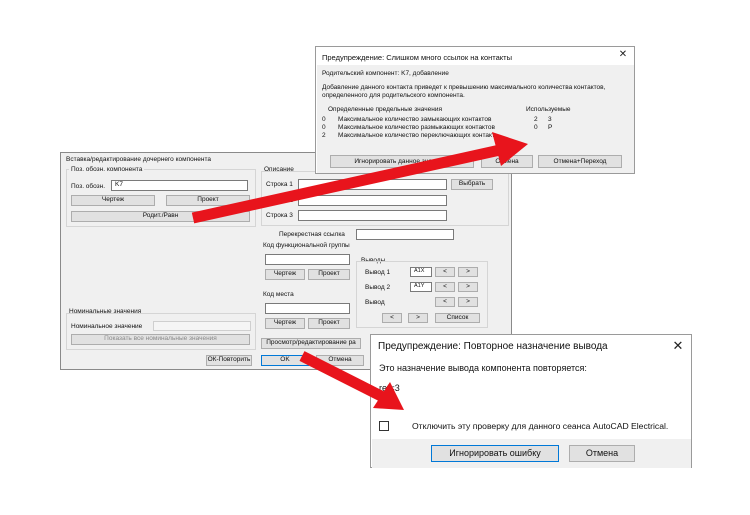 This screenshot has width=750, height=515. Describe the element at coordinates (160, 216) in the screenshot. I see `parent-sibling-button: Родит./Равн` at that location.